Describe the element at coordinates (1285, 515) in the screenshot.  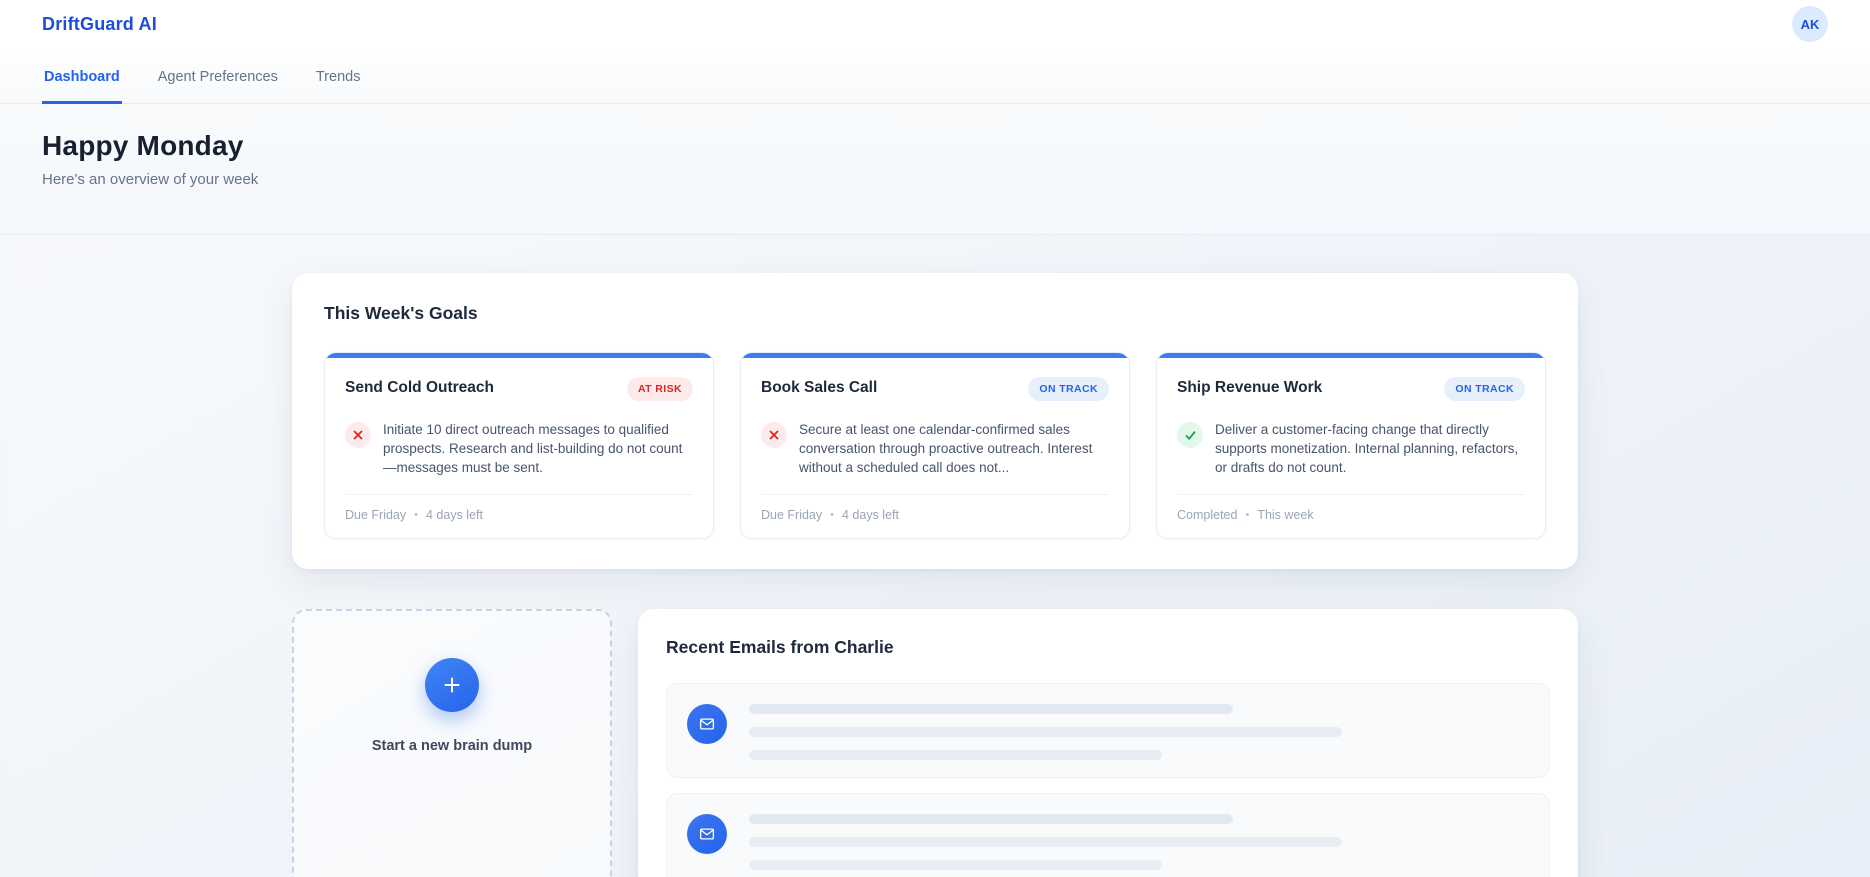
I see `goal-period: This week` at that location.